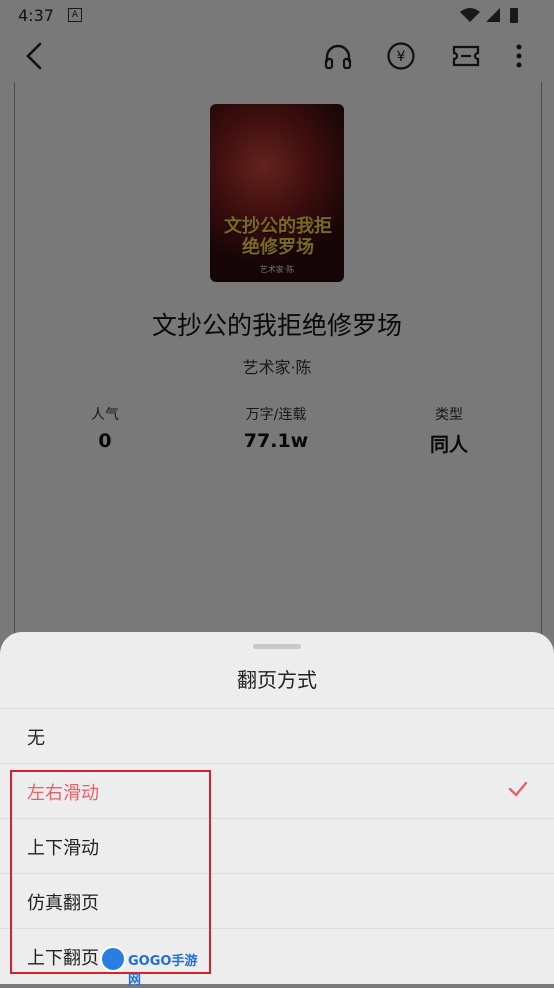 Image resolution: width=554 pixels, height=988 pixels. What do you see at coordinates (163, 971) in the screenshot?
I see `watermark-text: GOGO手游网` at bounding box center [163, 971].